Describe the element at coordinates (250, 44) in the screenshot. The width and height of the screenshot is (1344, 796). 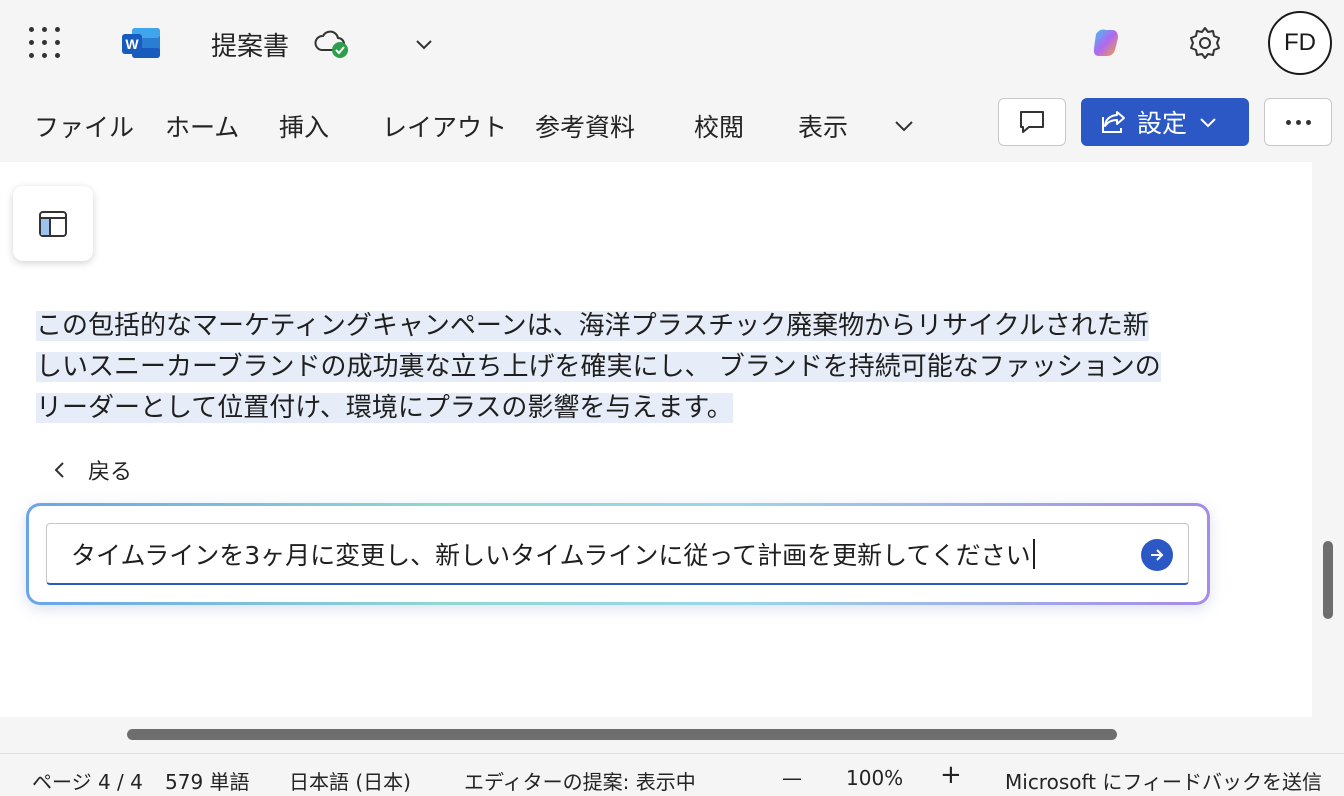
I see `document-title: 提案書` at that location.